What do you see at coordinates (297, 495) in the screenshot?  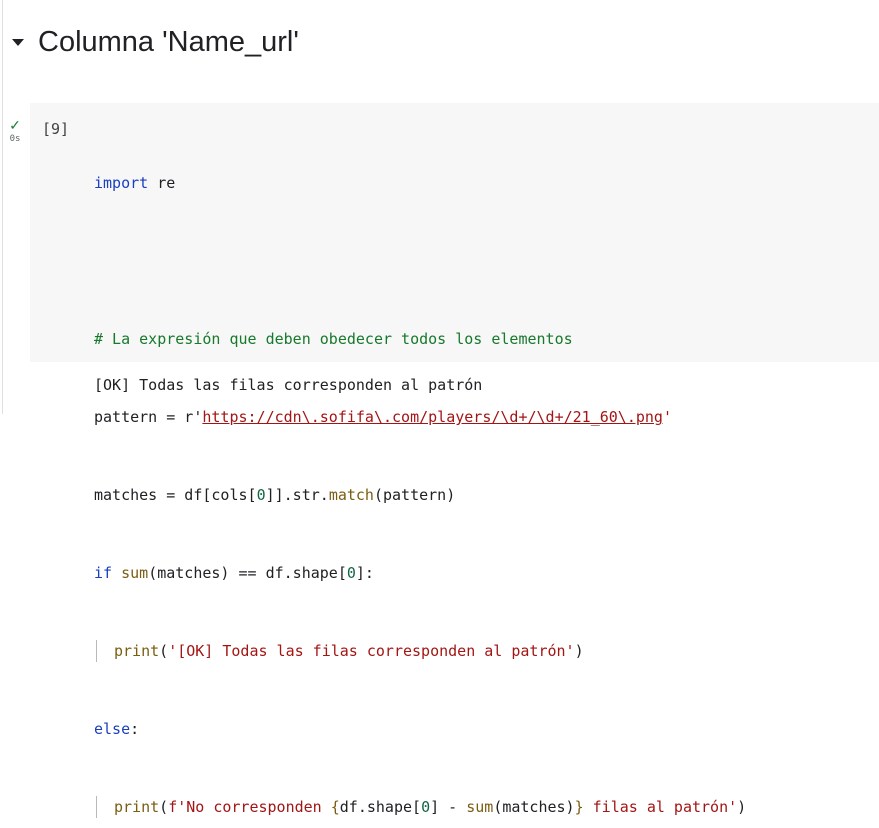 I see `code-text: ]].str.` at bounding box center [297, 495].